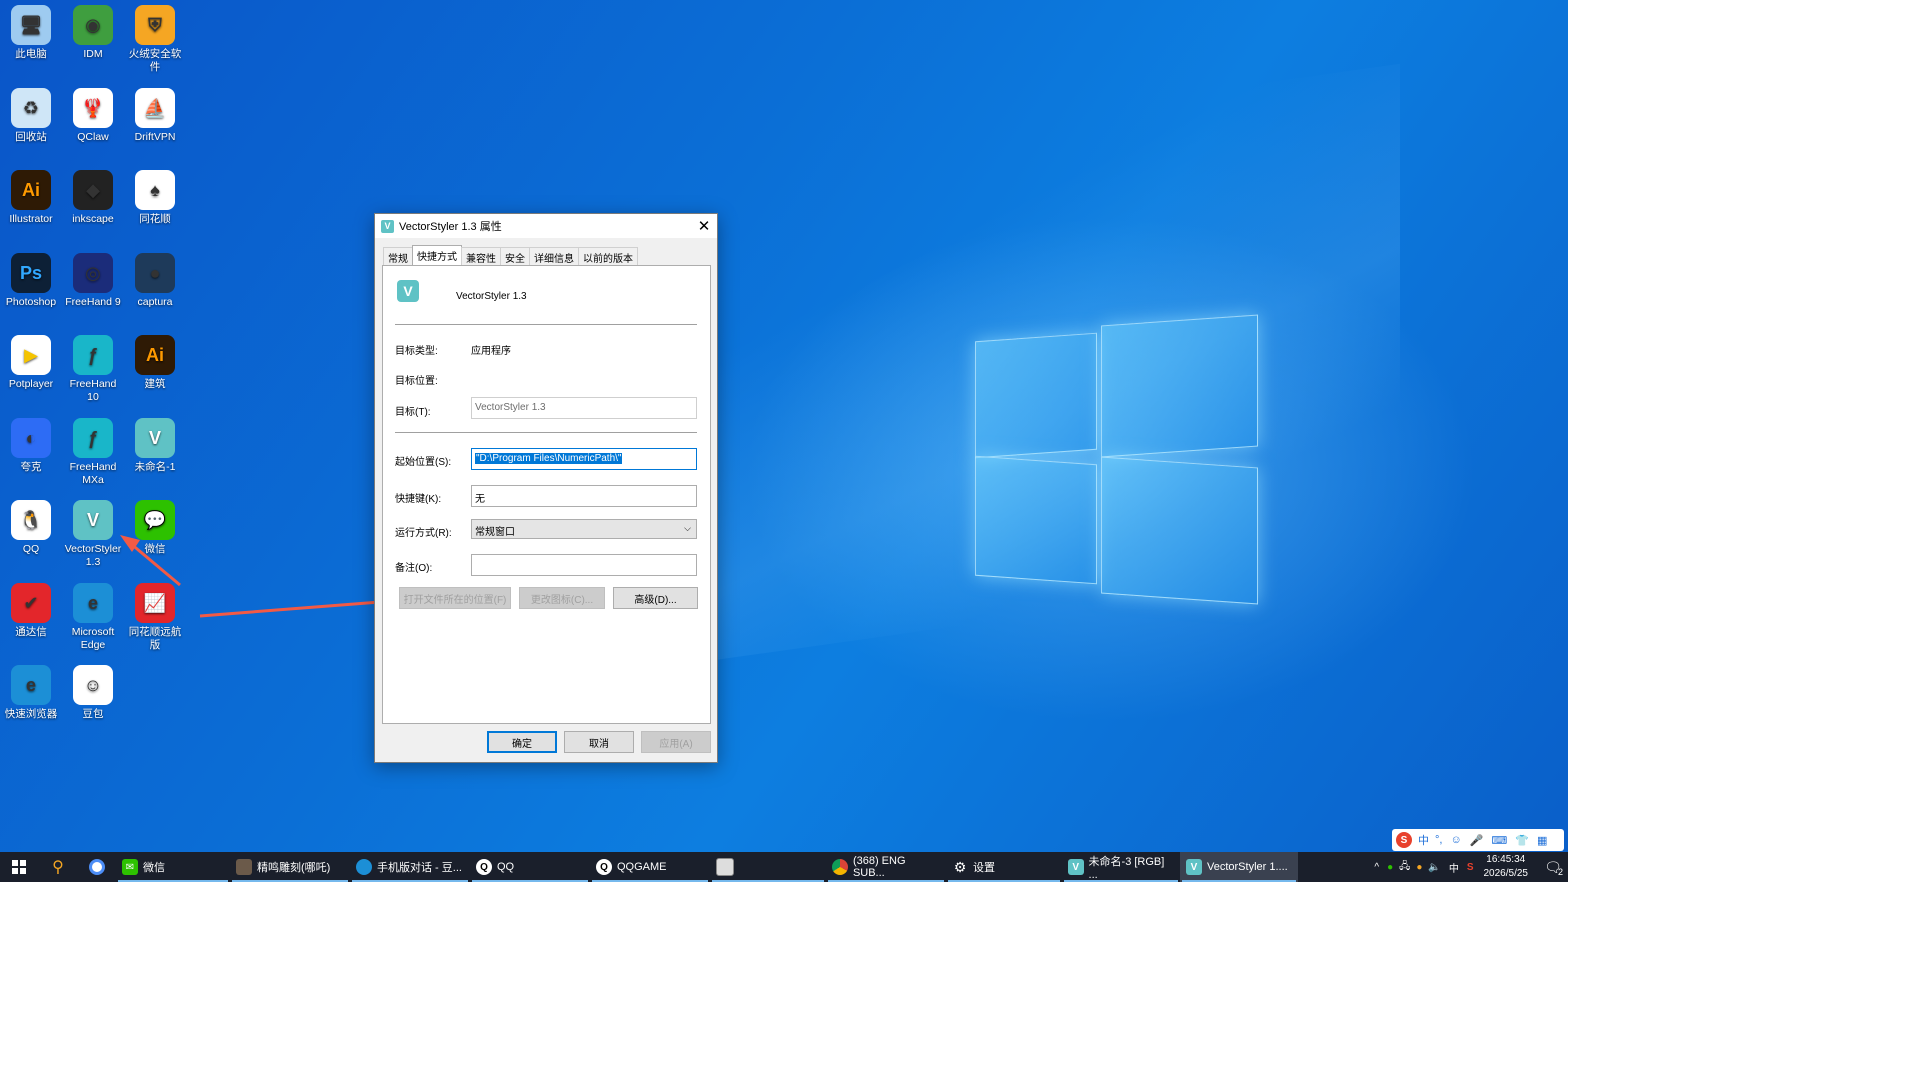  I want to click on desktop-icon: e Microsoft Edge, so click(93, 617).